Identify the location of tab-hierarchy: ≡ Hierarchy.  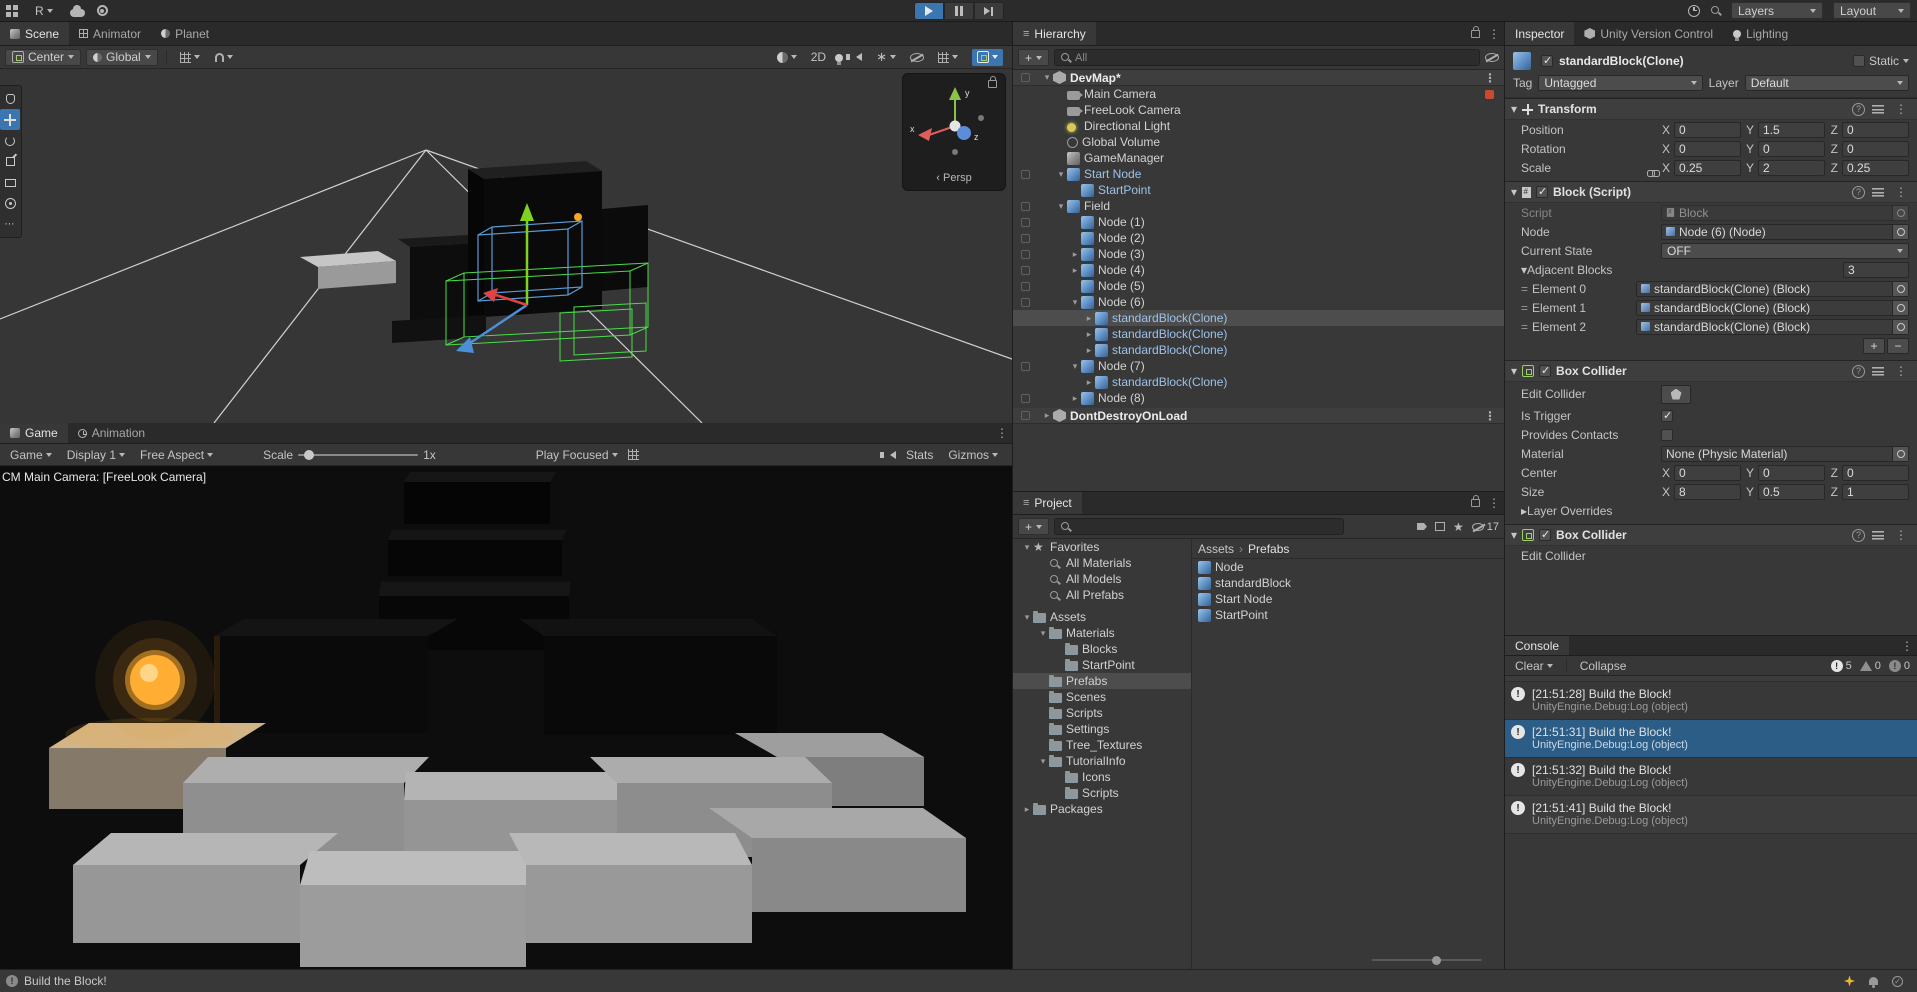
(1054, 33).